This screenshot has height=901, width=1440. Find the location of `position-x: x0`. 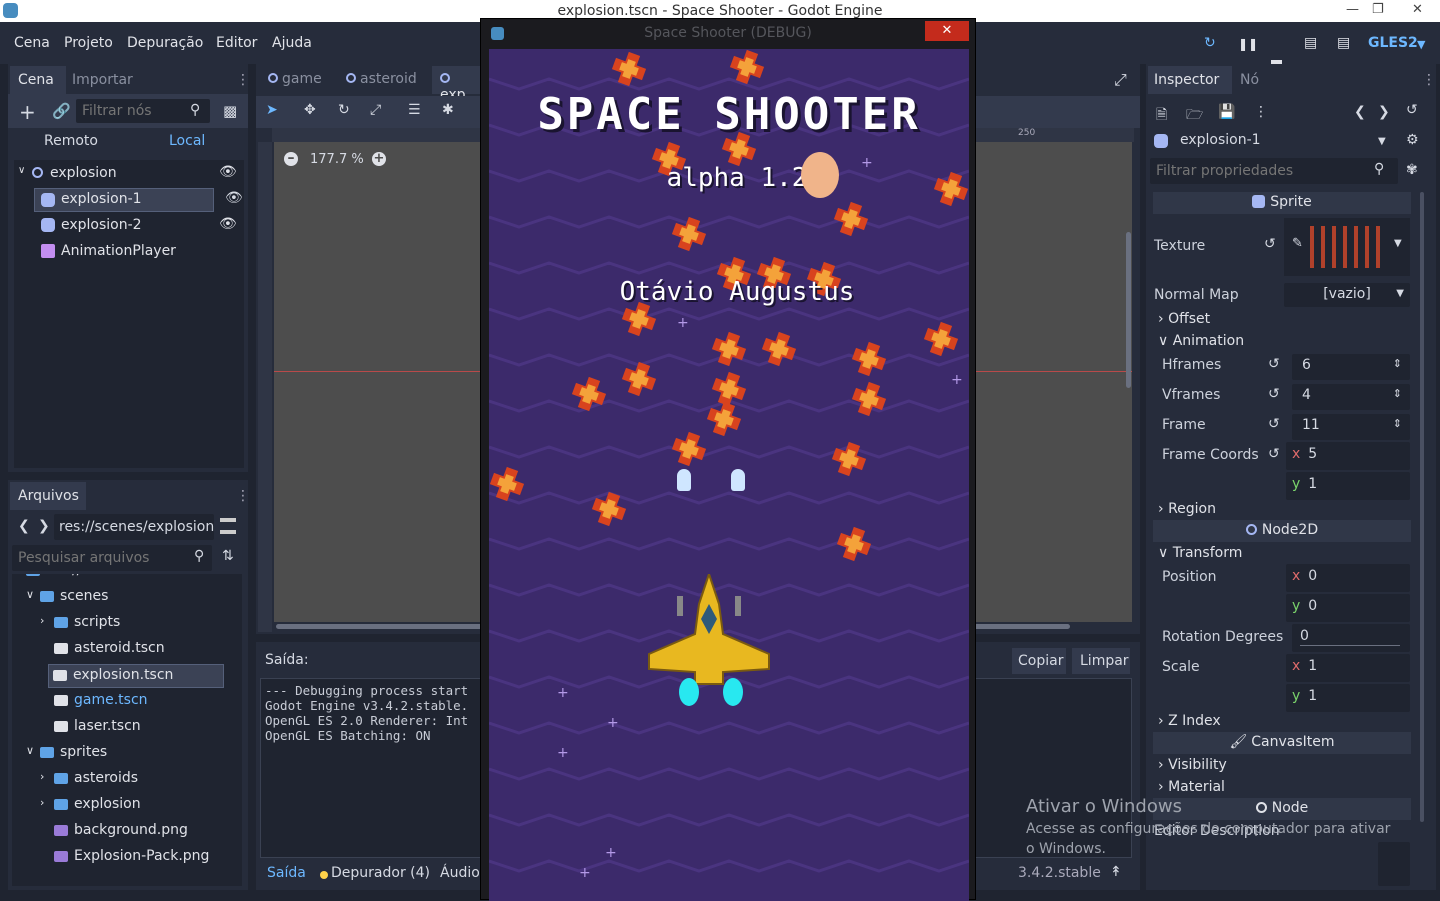

position-x: x0 is located at coordinates (1348, 578).